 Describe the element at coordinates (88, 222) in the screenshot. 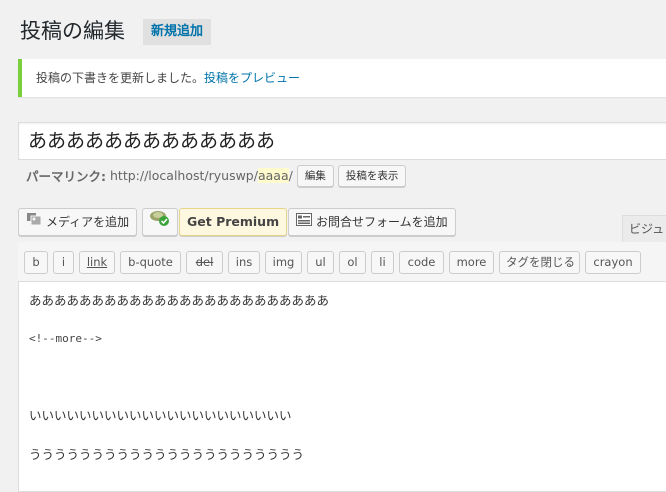

I see `add-media-label: メディアを追加` at that location.